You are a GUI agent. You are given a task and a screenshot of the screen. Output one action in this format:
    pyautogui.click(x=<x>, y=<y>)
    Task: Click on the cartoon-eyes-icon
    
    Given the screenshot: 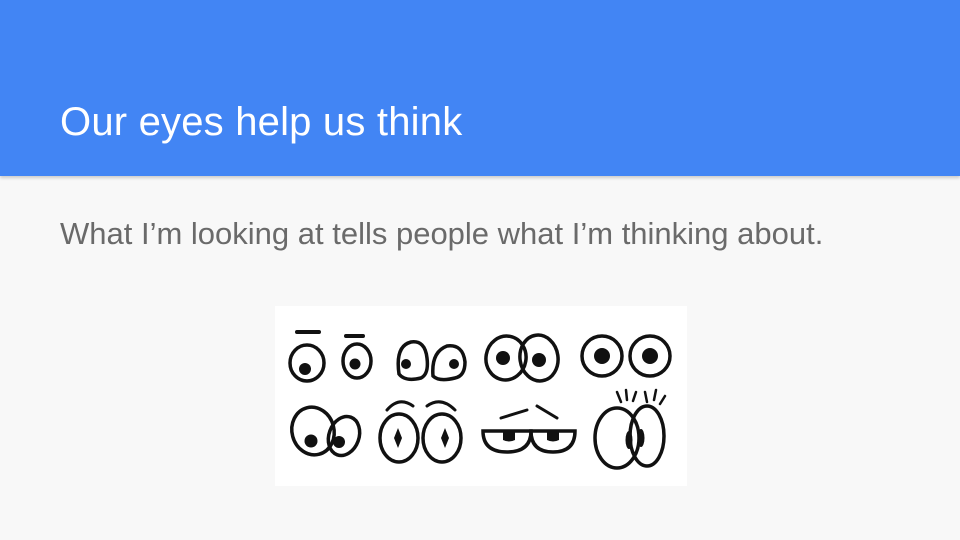 What is the action you would take?
    pyautogui.click(x=480, y=400)
    